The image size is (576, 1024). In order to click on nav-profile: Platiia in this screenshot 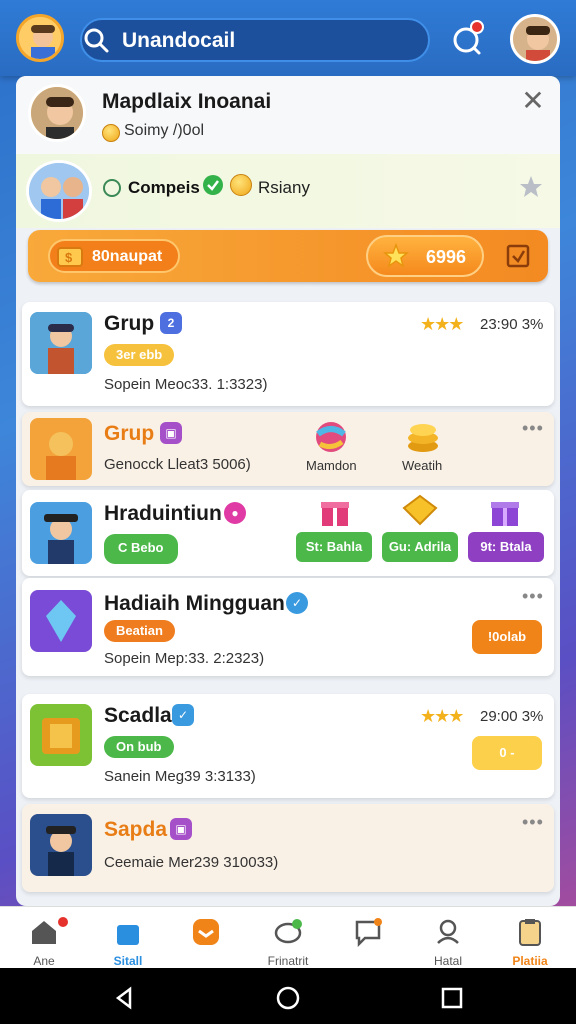, I will do `click(530, 939)`.